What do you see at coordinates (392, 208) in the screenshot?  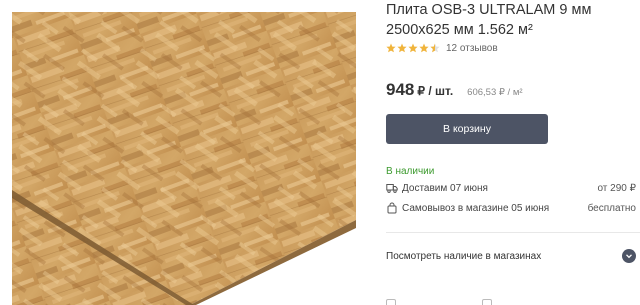 I see `bag-icon` at bounding box center [392, 208].